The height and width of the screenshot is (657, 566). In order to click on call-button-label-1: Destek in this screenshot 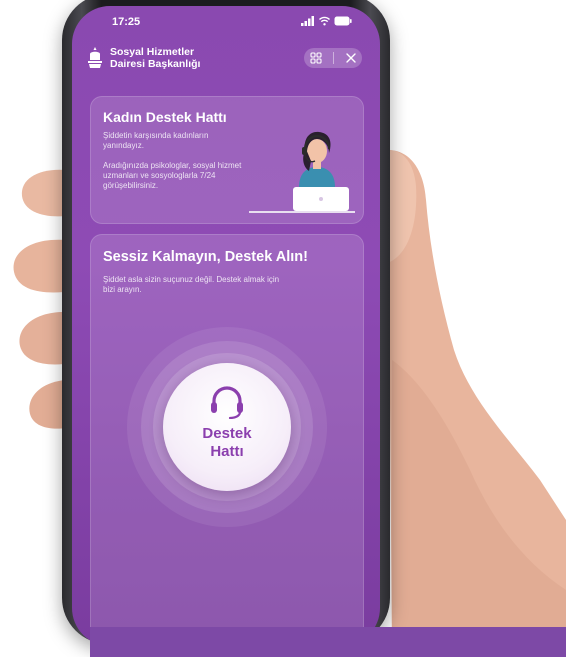, I will do `click(227, 433)`.